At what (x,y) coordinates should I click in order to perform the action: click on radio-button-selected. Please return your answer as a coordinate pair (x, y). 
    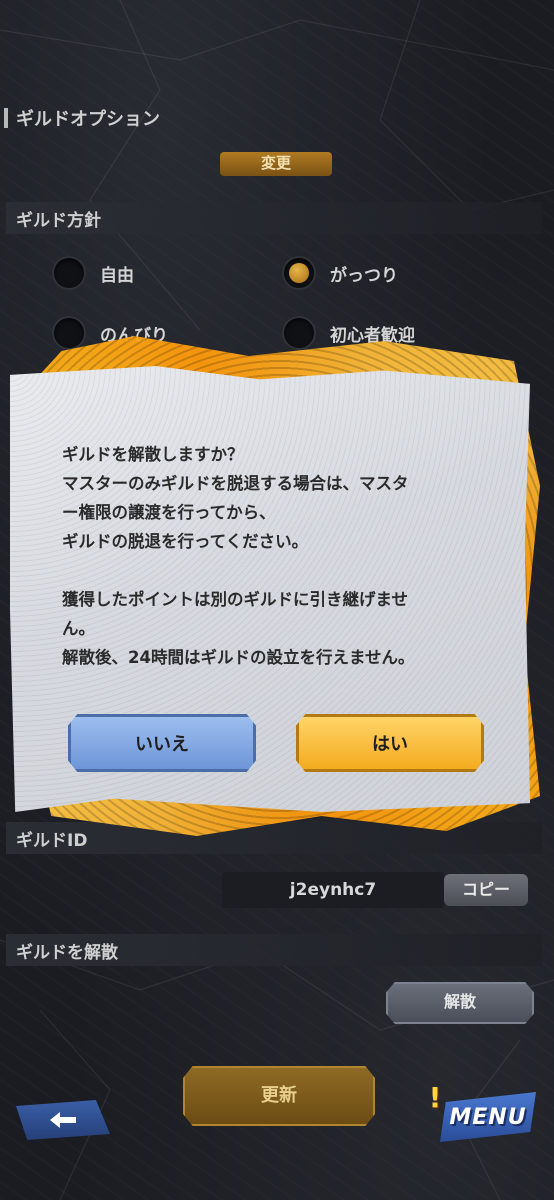
    Looking at the image, I should click on (299, 273).